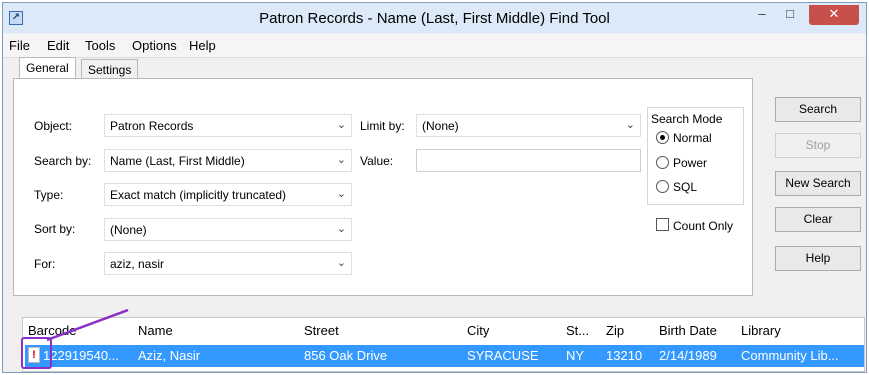  I want to click on column-header-birth-date: Birth Date, so click(688, 330).